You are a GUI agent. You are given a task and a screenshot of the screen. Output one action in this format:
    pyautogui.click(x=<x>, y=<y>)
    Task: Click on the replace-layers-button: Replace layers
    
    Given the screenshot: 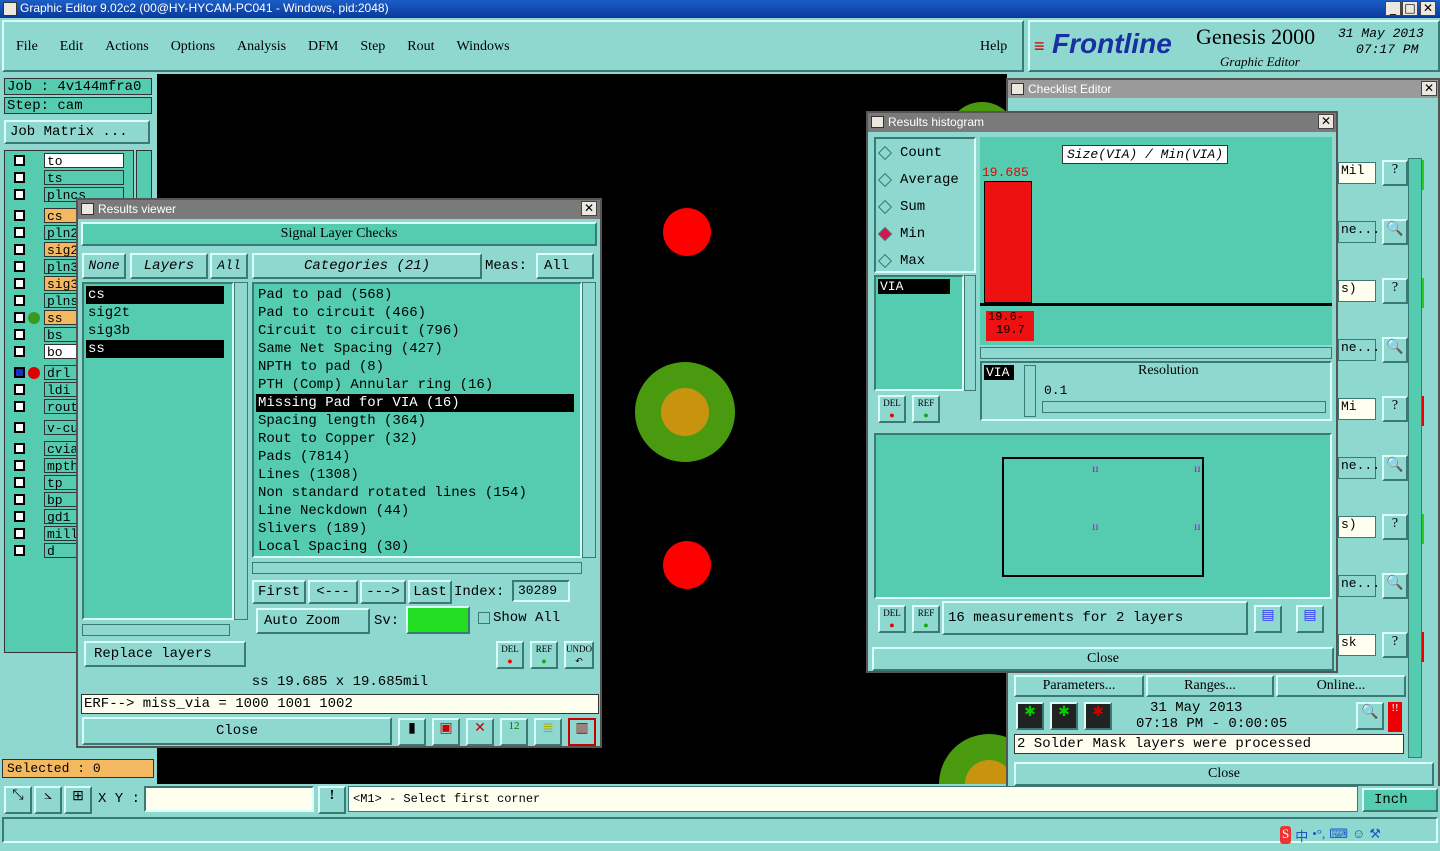 What is the action you would take?
    pyautogui.click(x=165, y=654)
    